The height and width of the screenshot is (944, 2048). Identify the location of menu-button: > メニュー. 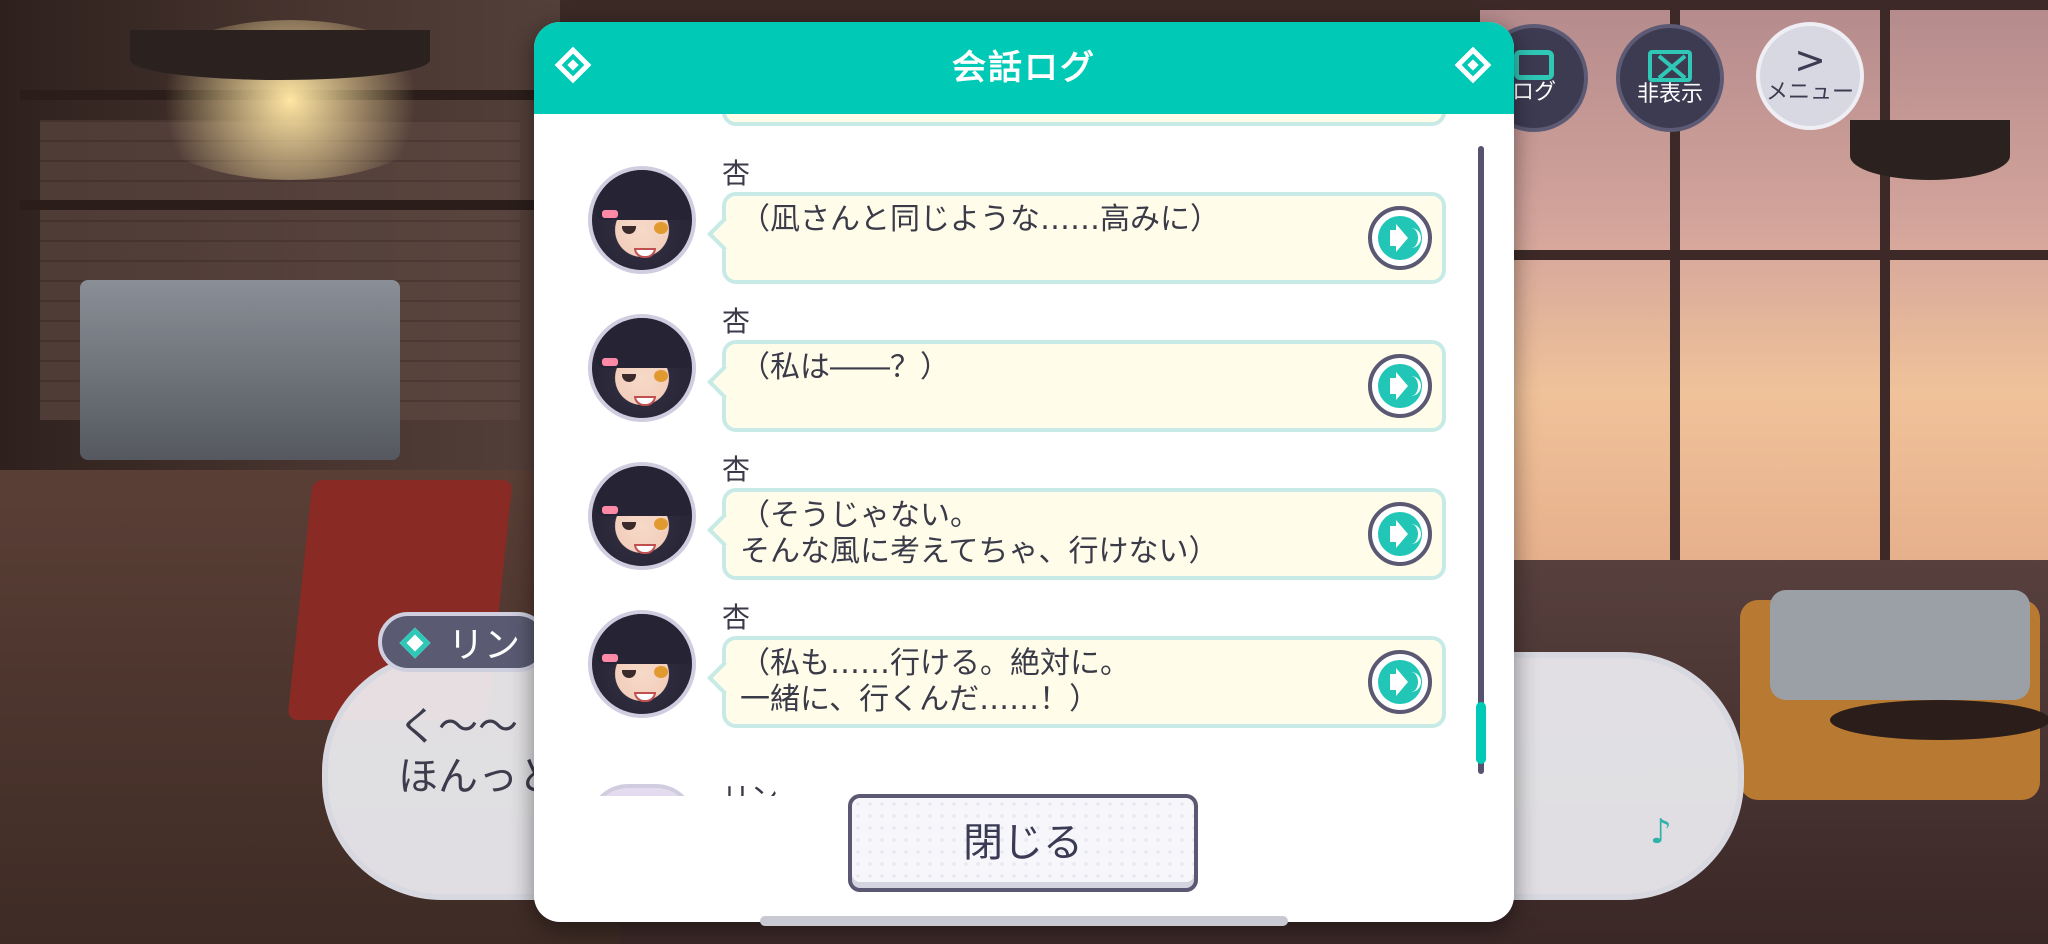
(1810, 76).